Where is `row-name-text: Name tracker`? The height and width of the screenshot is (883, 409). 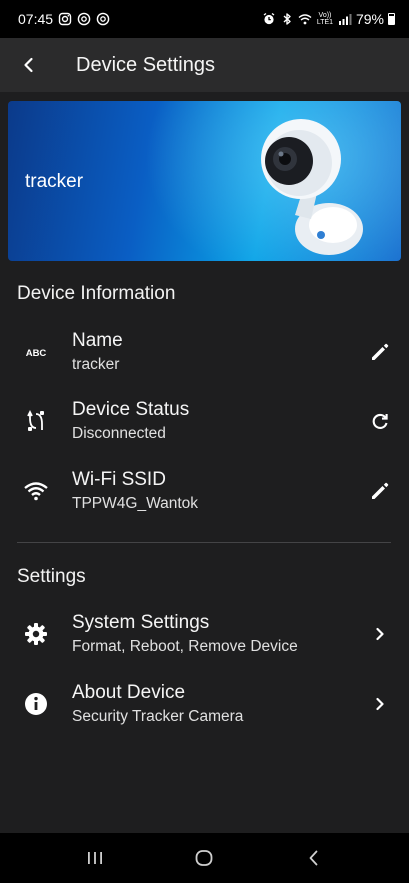 row-name-text: Name tracker is located at coordinates (211, 352).